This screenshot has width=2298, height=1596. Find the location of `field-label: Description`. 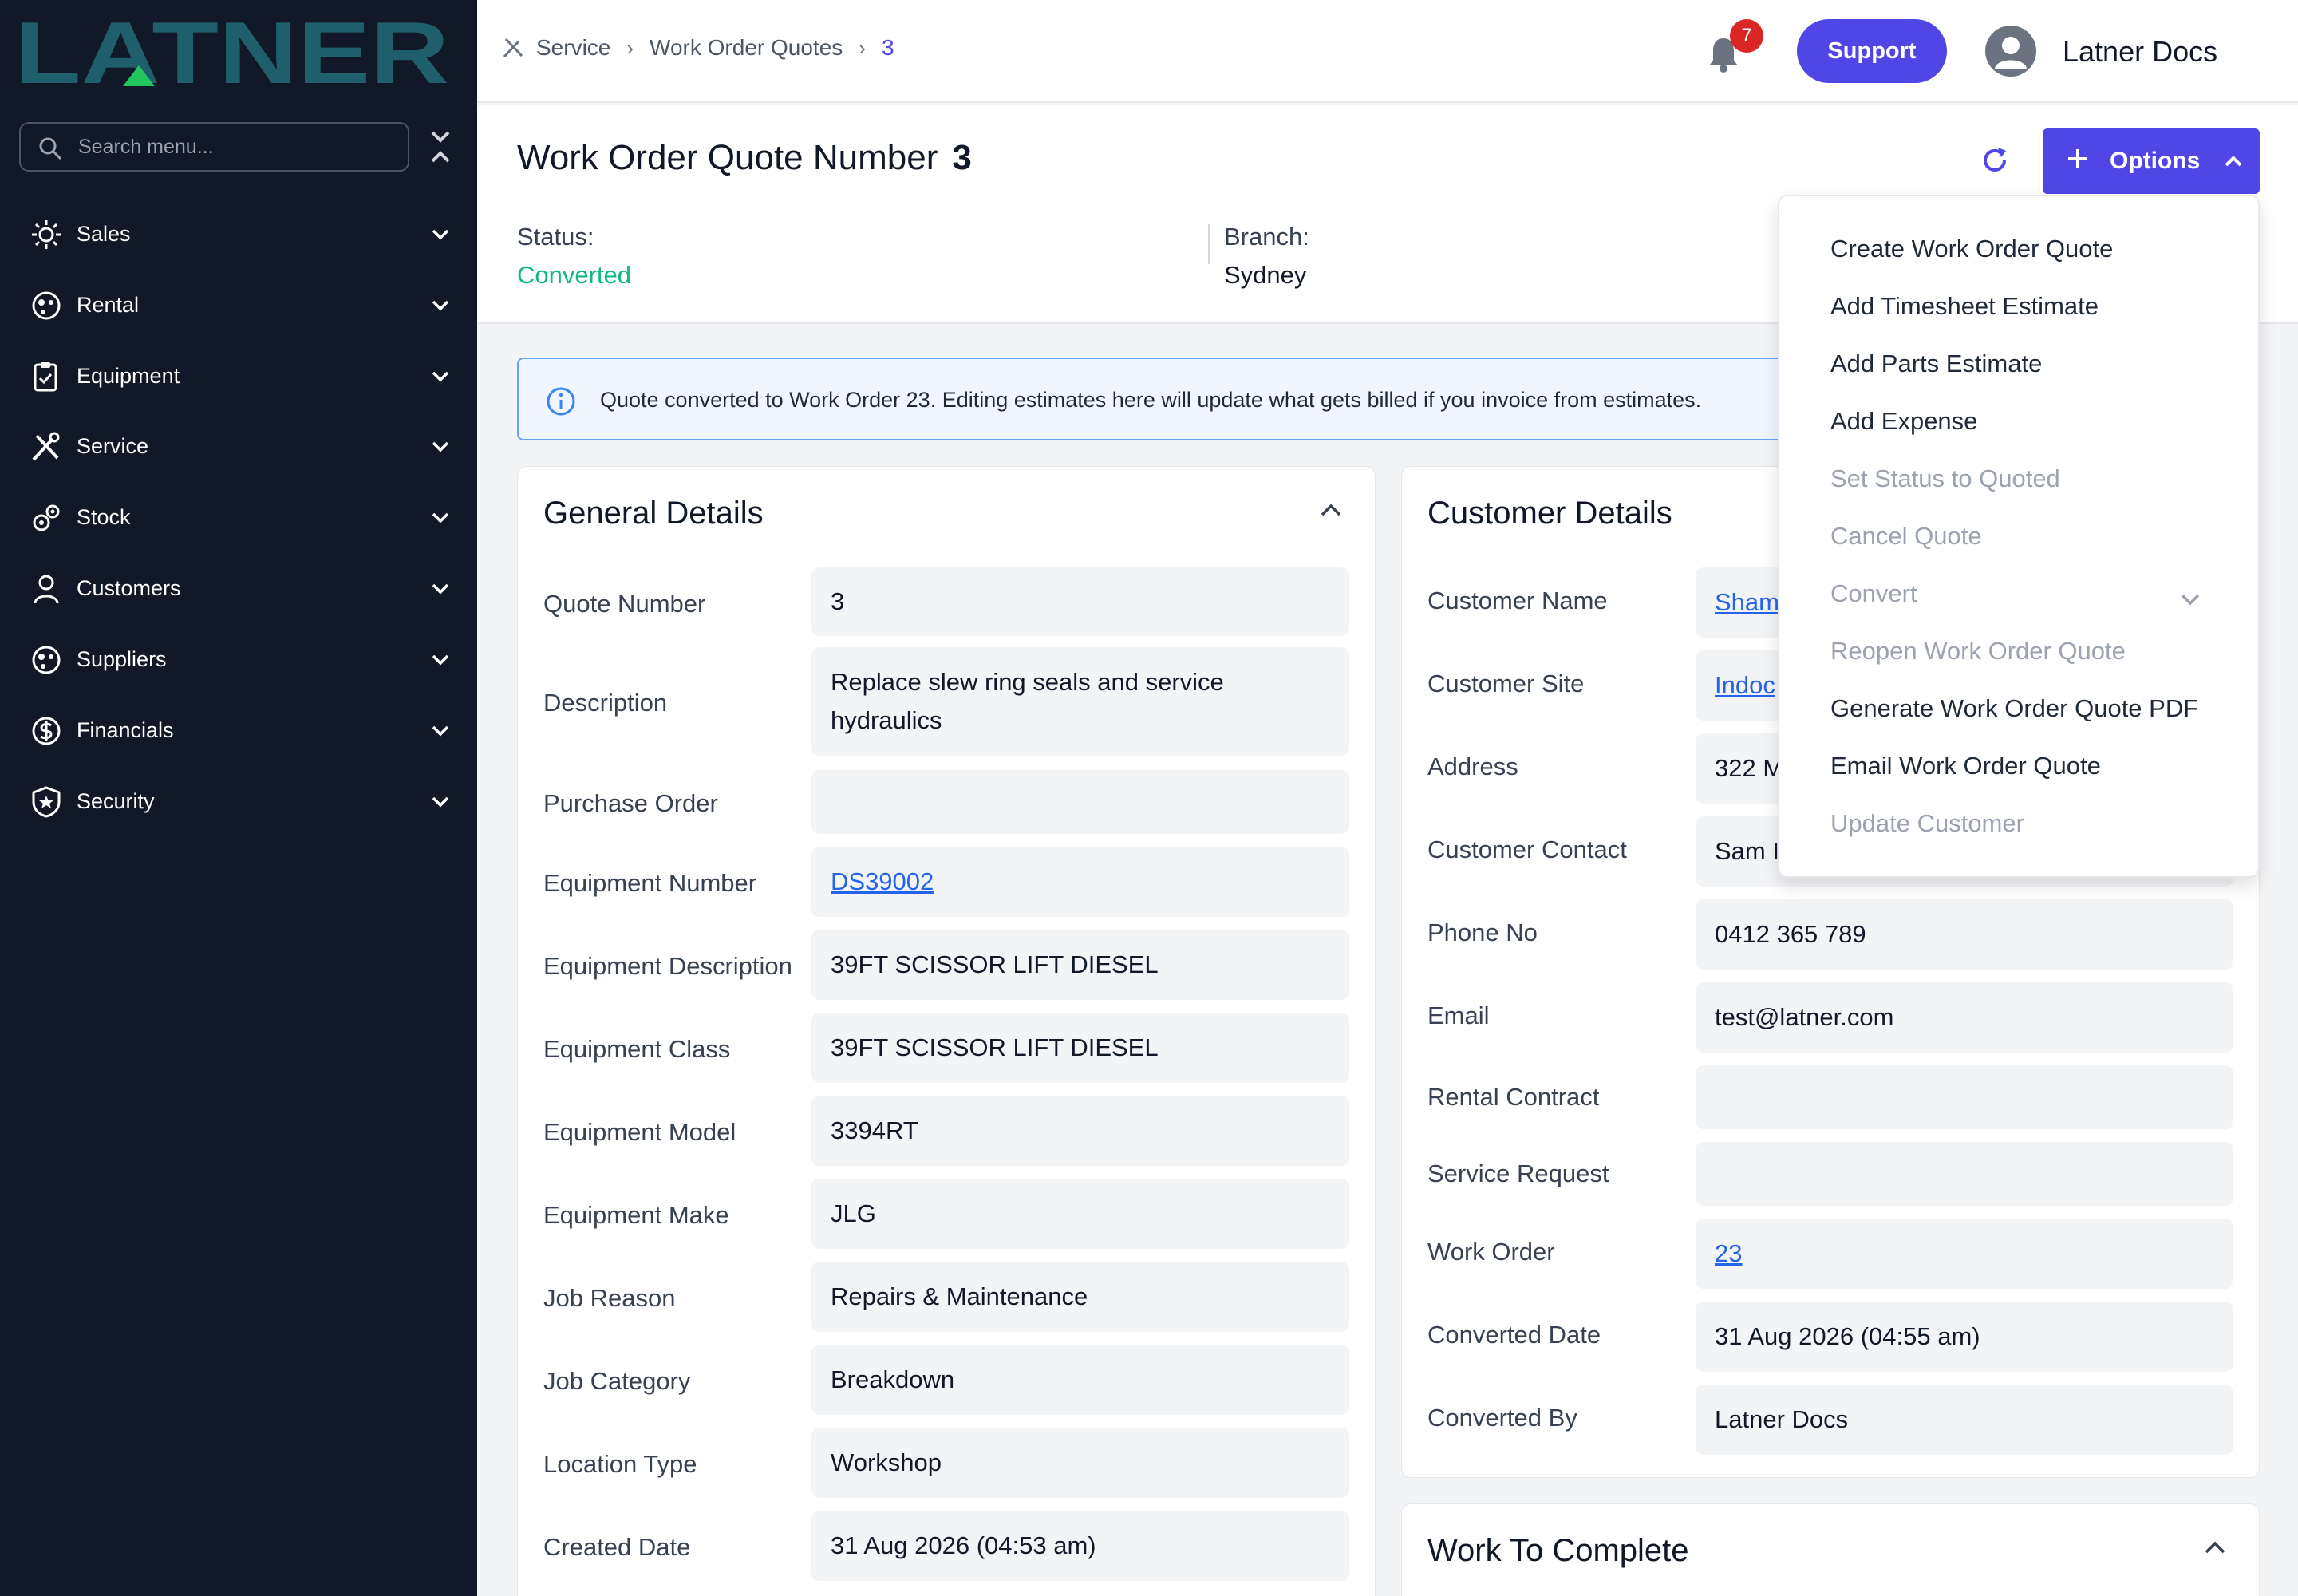

field-label: Description is located at coordinates (606, 703).